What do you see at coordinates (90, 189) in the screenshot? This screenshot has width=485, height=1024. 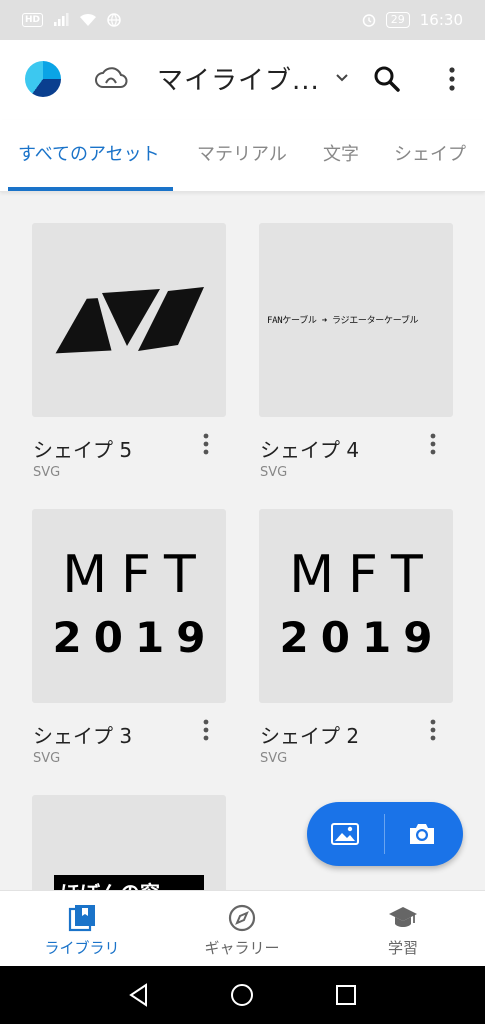 I see `tab-active-indicator` at bounding box center [90, 189].